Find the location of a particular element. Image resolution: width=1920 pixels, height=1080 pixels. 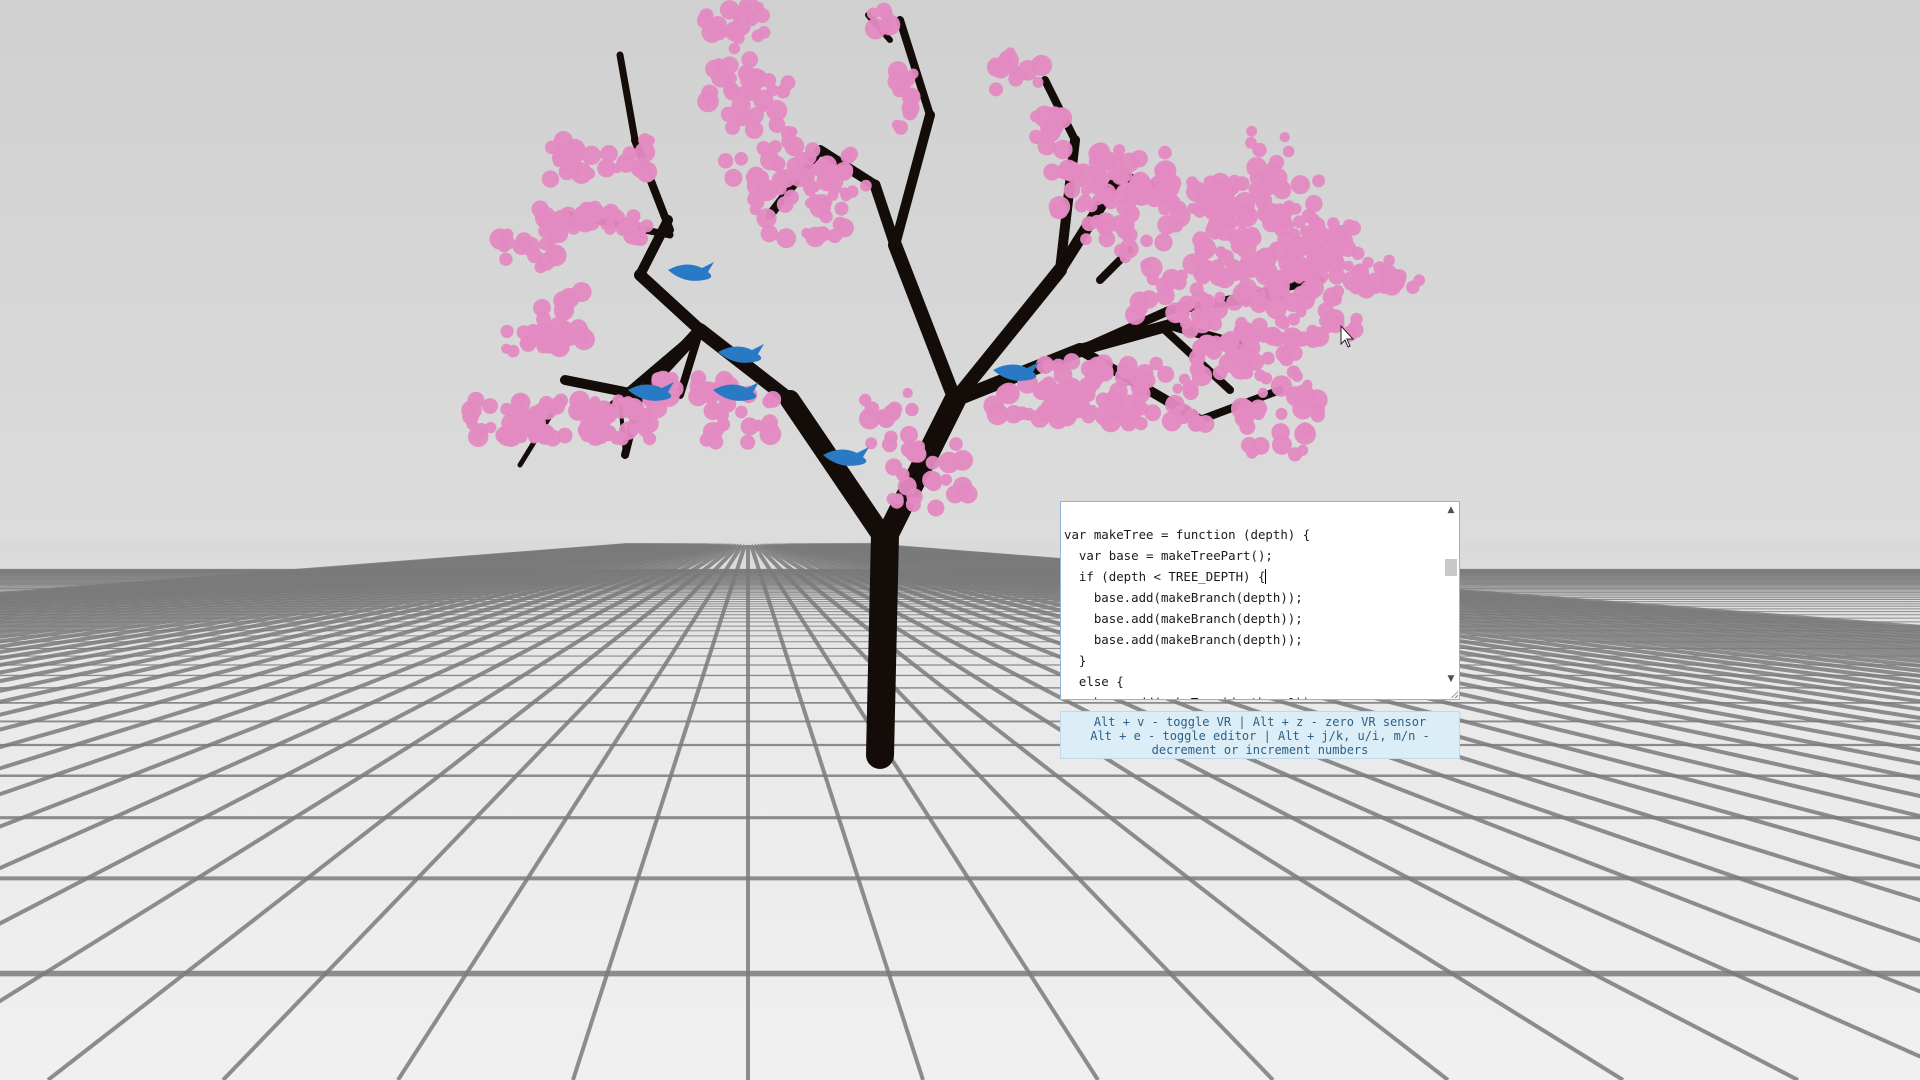

code-line: var base = makeTreePart(); is located at coordinates (1252, 555).